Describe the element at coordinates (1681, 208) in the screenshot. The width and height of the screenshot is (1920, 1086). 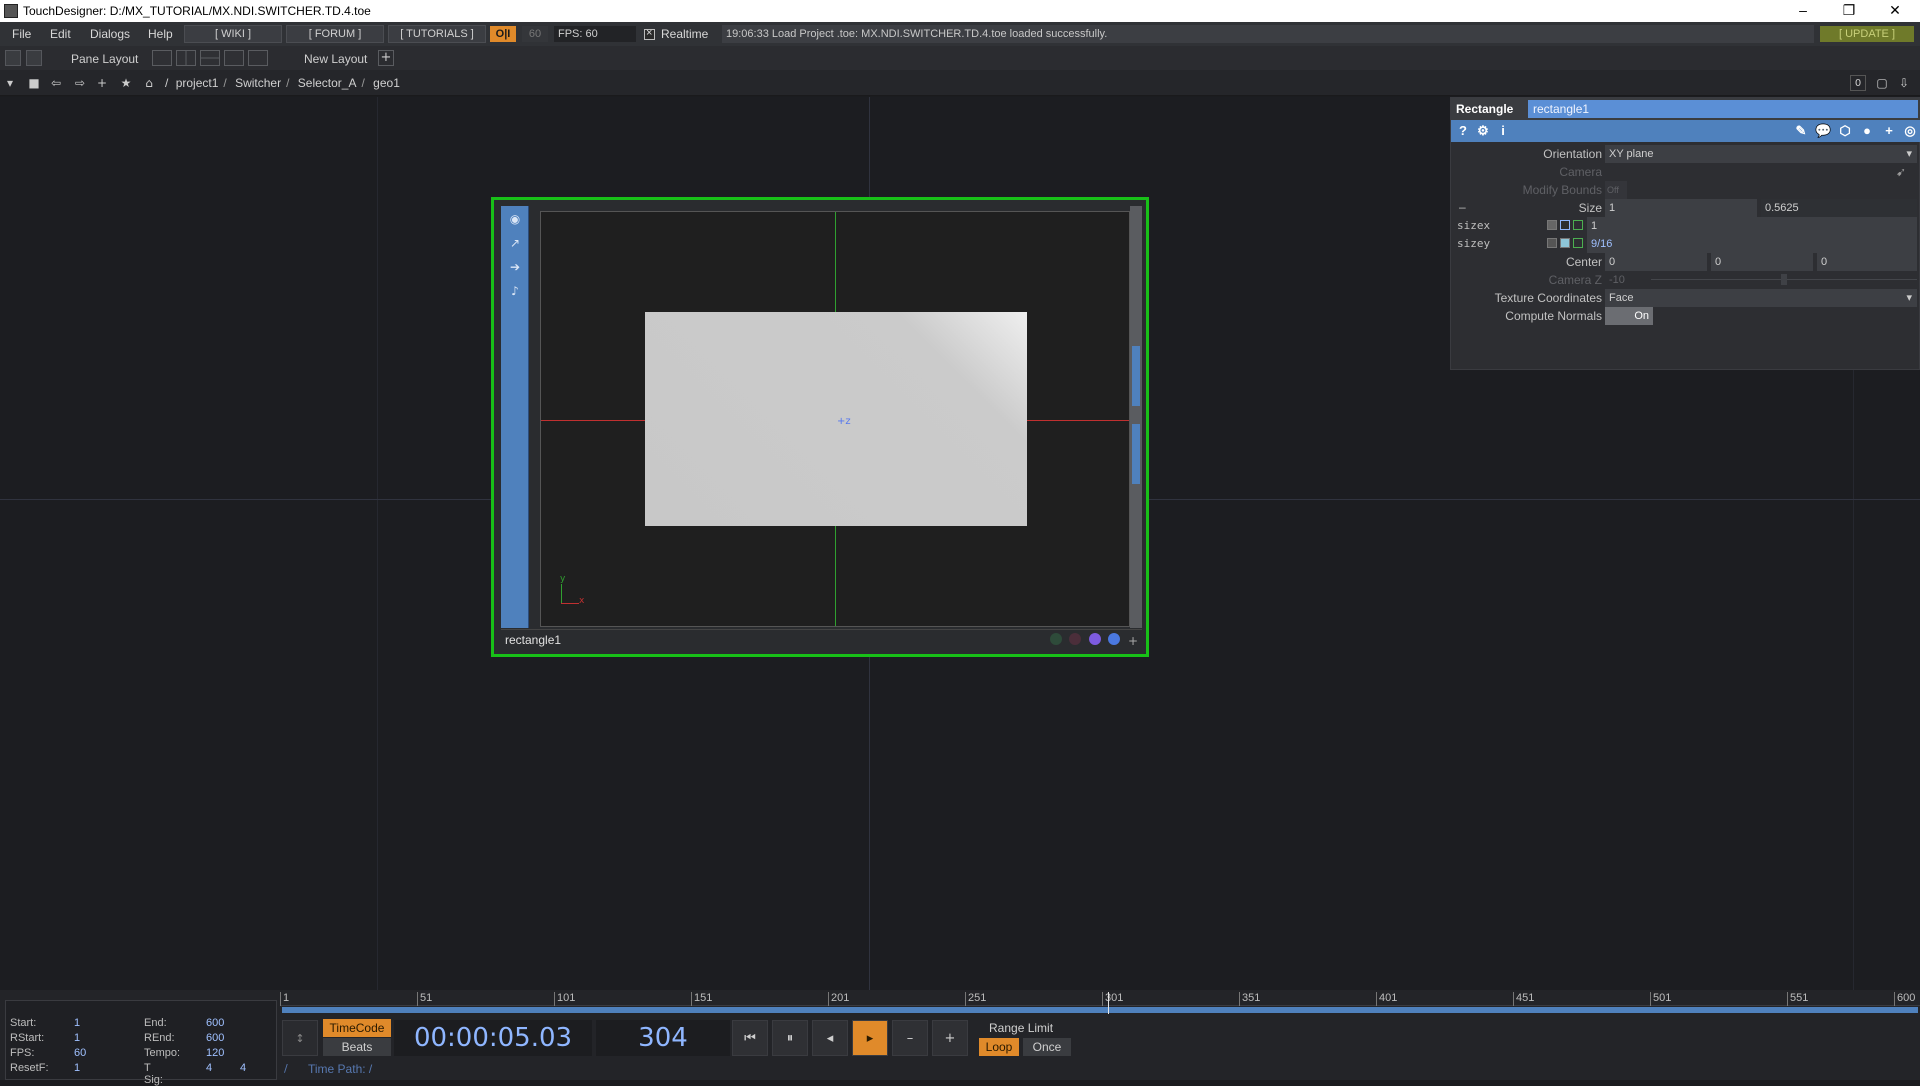
I see `size-x-field: 1` at that location.